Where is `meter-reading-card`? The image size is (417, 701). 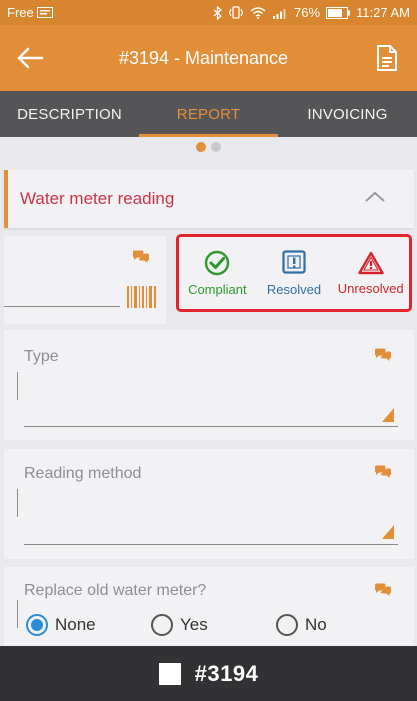
meter-reading-card is located at coordinates (85, 280).